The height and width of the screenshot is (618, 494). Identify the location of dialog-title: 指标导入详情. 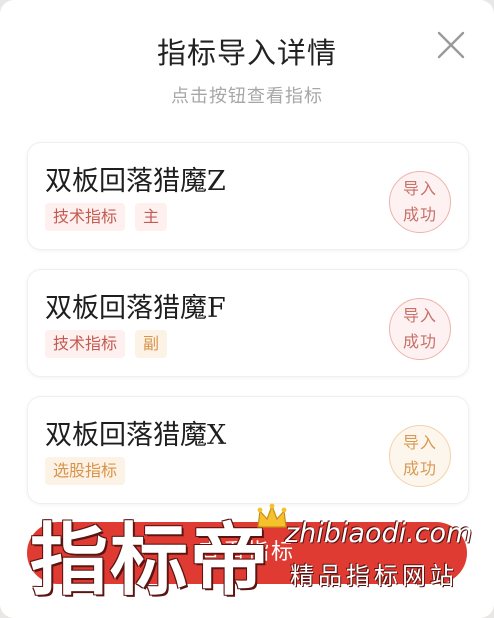
(246, 53).